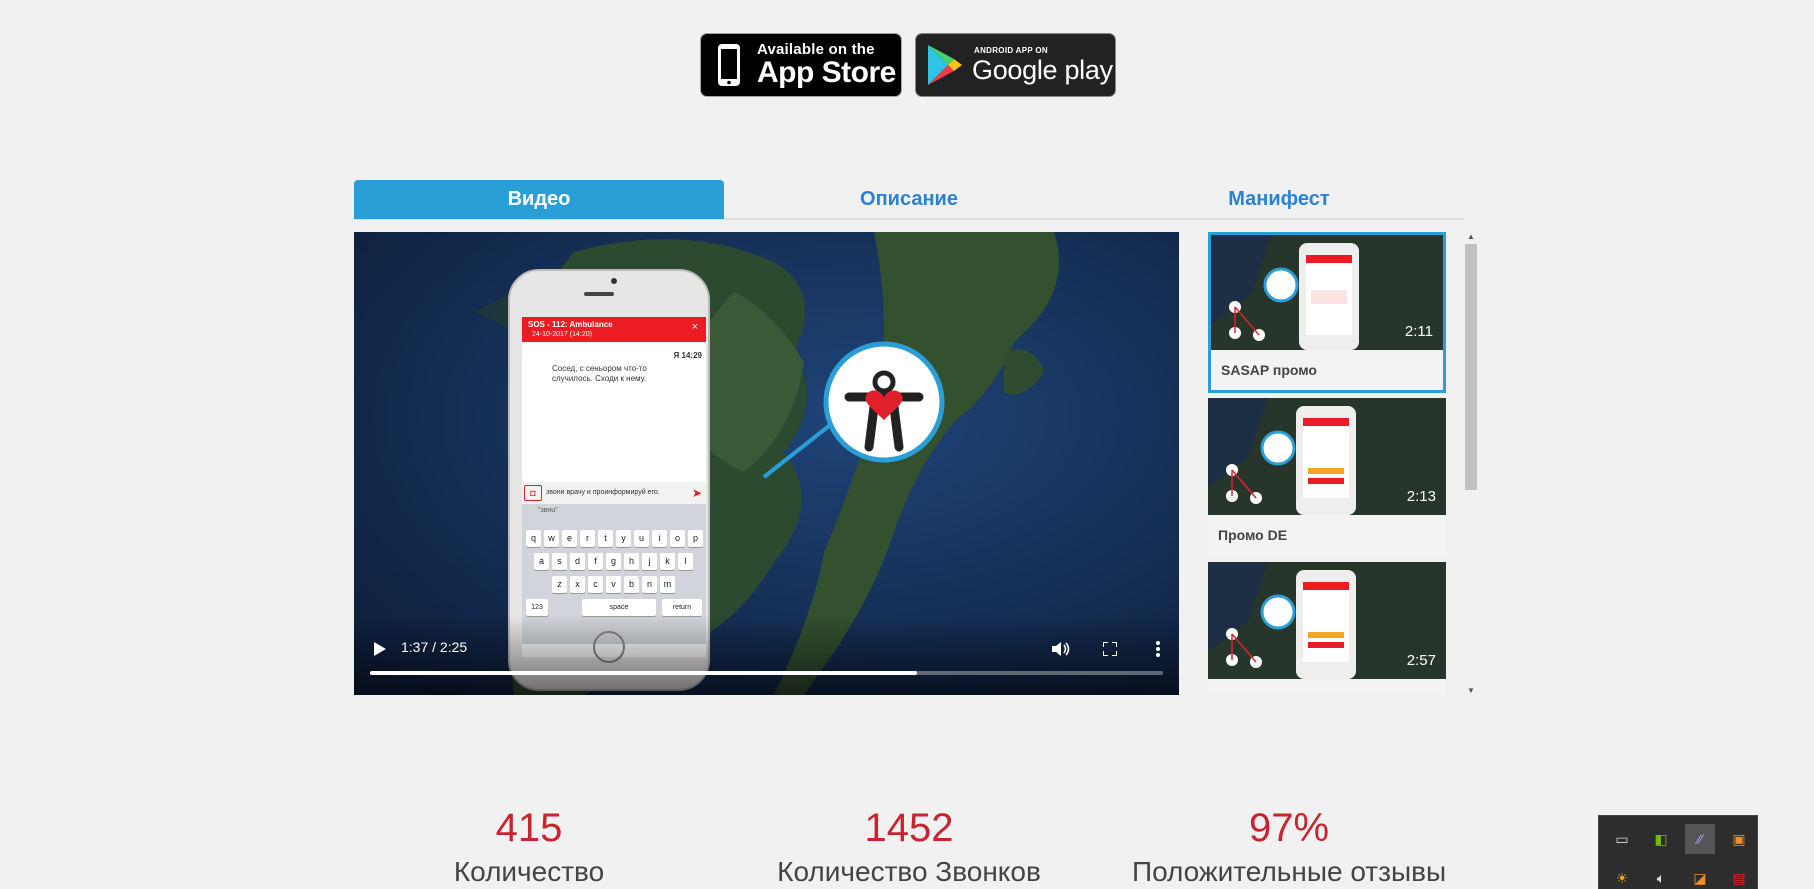 This screenshot has height=889, width=1814. I want to click on volume-icon, so click(1061, 649).